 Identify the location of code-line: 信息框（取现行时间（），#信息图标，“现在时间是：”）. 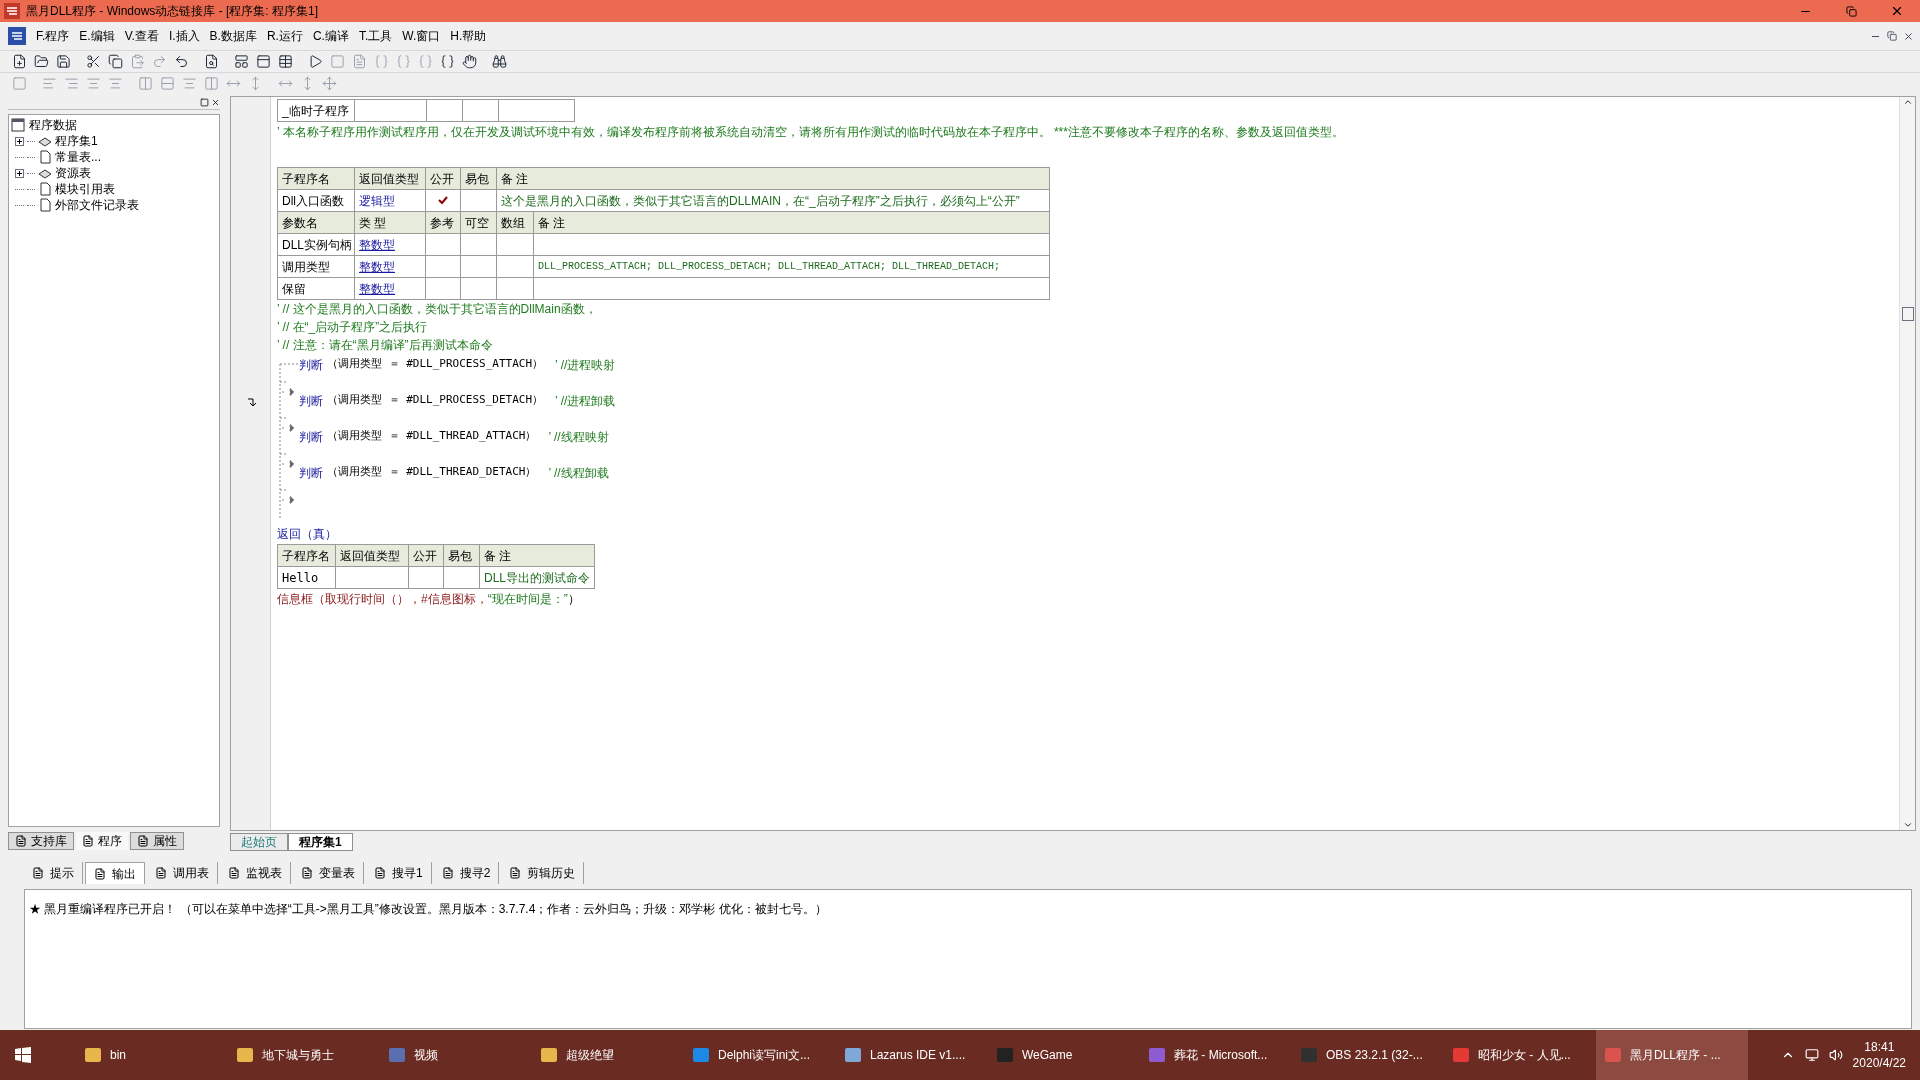
(428, 599).